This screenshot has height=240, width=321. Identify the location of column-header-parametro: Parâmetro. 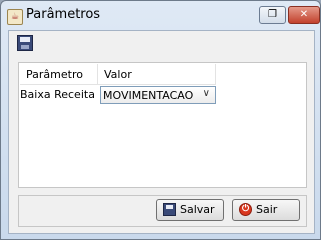
(59, 74).